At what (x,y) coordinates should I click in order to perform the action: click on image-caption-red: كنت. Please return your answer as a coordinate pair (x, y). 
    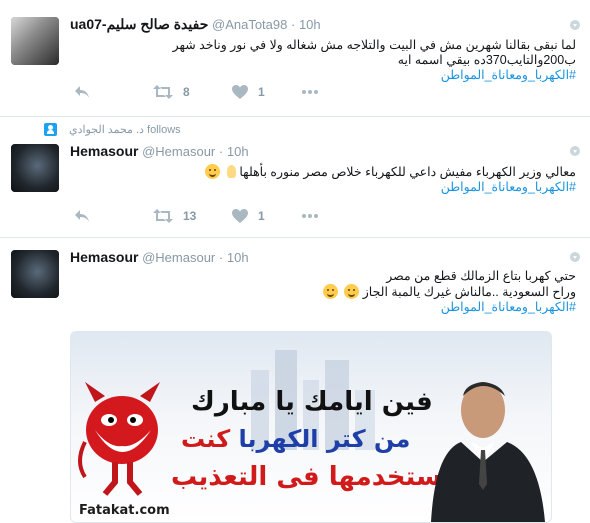
    Looking at the image, I should click on (206, 439).